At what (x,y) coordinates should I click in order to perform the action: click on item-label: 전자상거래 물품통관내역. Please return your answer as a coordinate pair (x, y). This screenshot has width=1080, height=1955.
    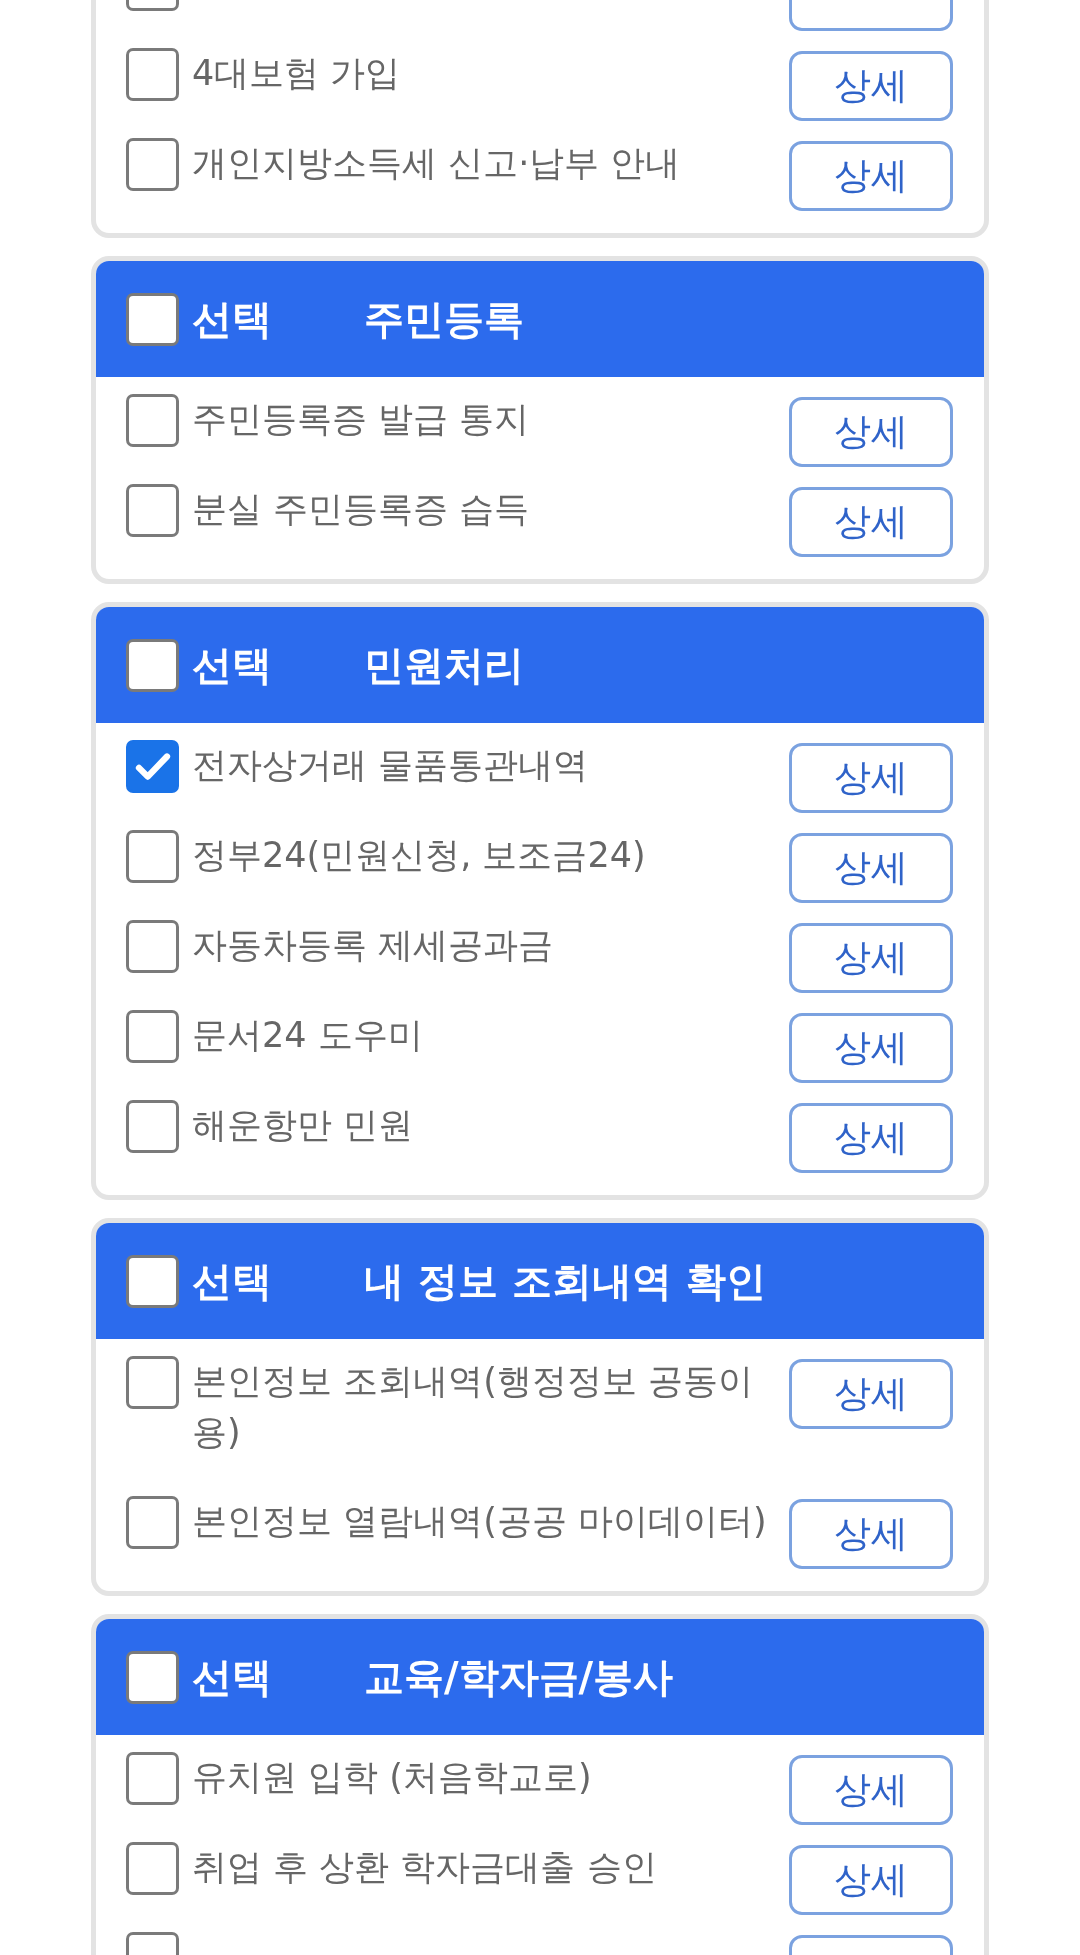
    Looking at the image, I should click on (391, 765).